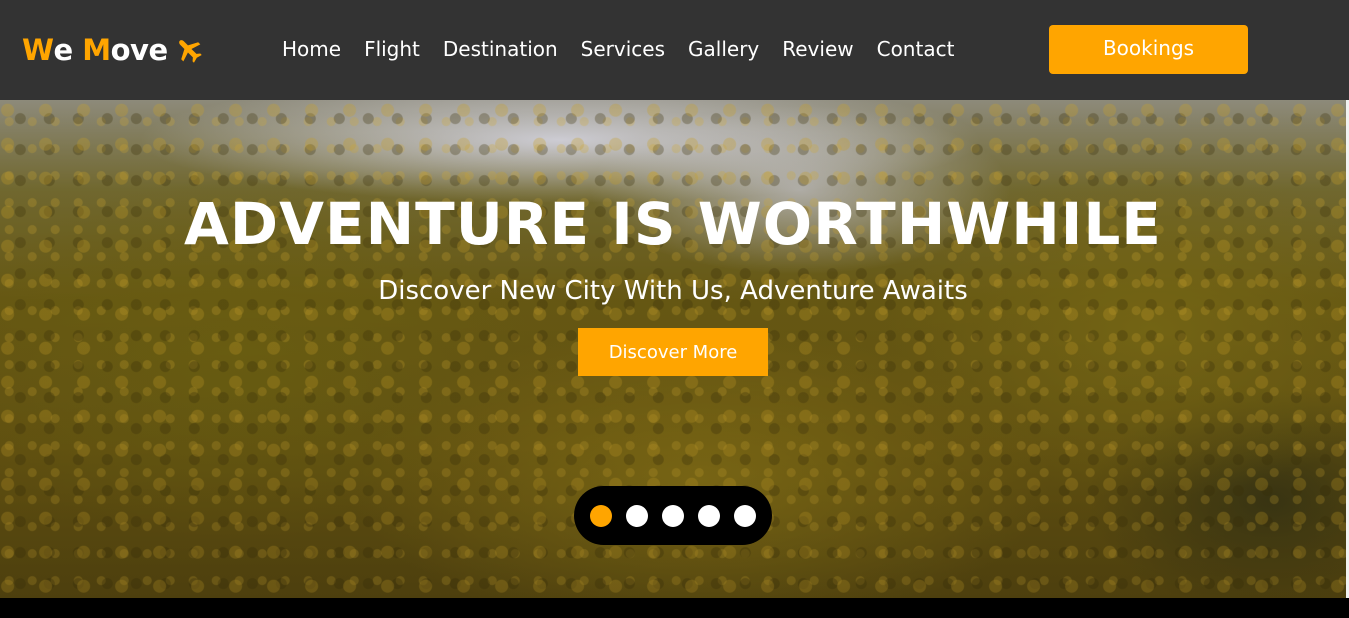  What do you see at coordinates (96, 50) in the screenshot?
I see `logo-letter-m: M` at bounding box center [96, 50].